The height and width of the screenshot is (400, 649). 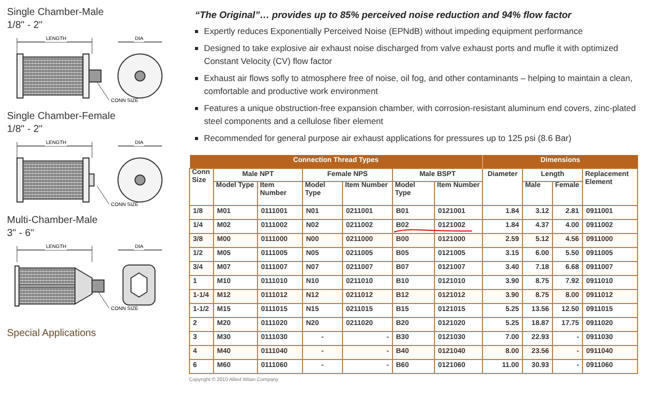 What do you see at coordinates (393, 31) in the screenshot?
I see `bullet-text: Expertly reduces Exponentially Perceived Noise (EPNdB) without impeding equipment performance` at bounding box center [393, 31].